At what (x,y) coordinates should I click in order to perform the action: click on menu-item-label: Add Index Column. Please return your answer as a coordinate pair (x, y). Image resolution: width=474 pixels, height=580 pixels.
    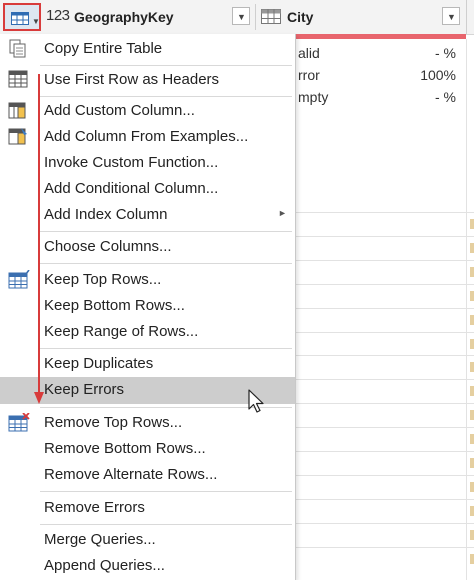
    Looking at the image, I should click on (106, 214).